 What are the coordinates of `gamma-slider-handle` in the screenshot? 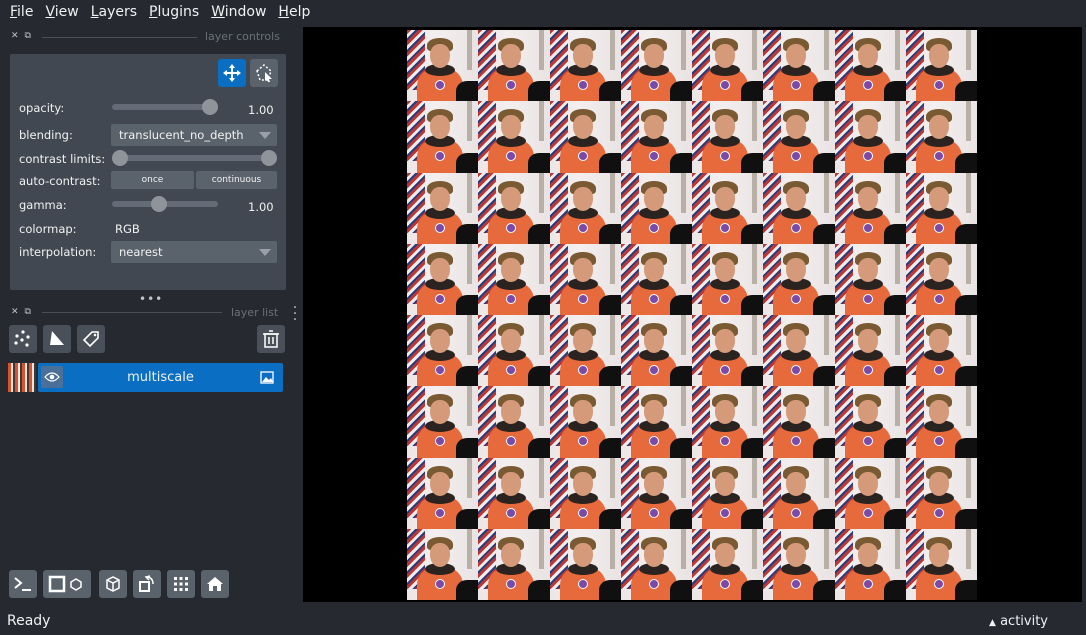 It's located at (159, 204).